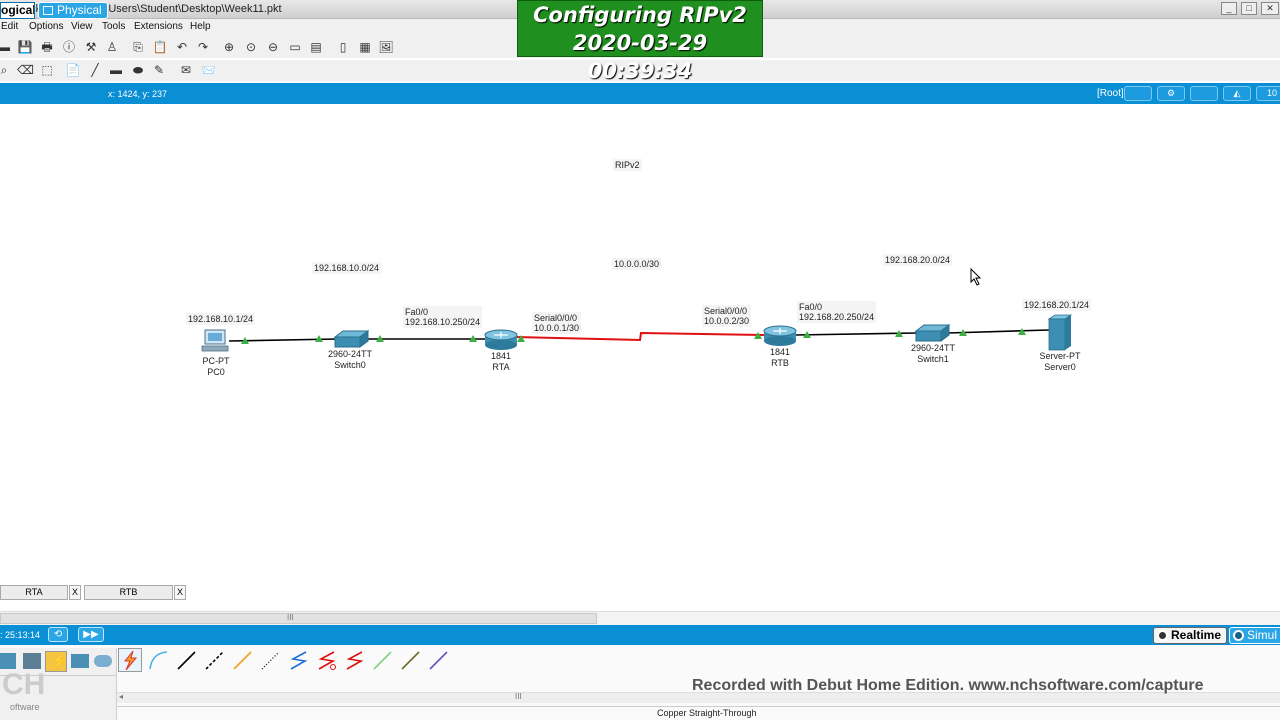  Describe the element at coordinates (1060, 332) in the screenshot. I see `server-icon` at that location.